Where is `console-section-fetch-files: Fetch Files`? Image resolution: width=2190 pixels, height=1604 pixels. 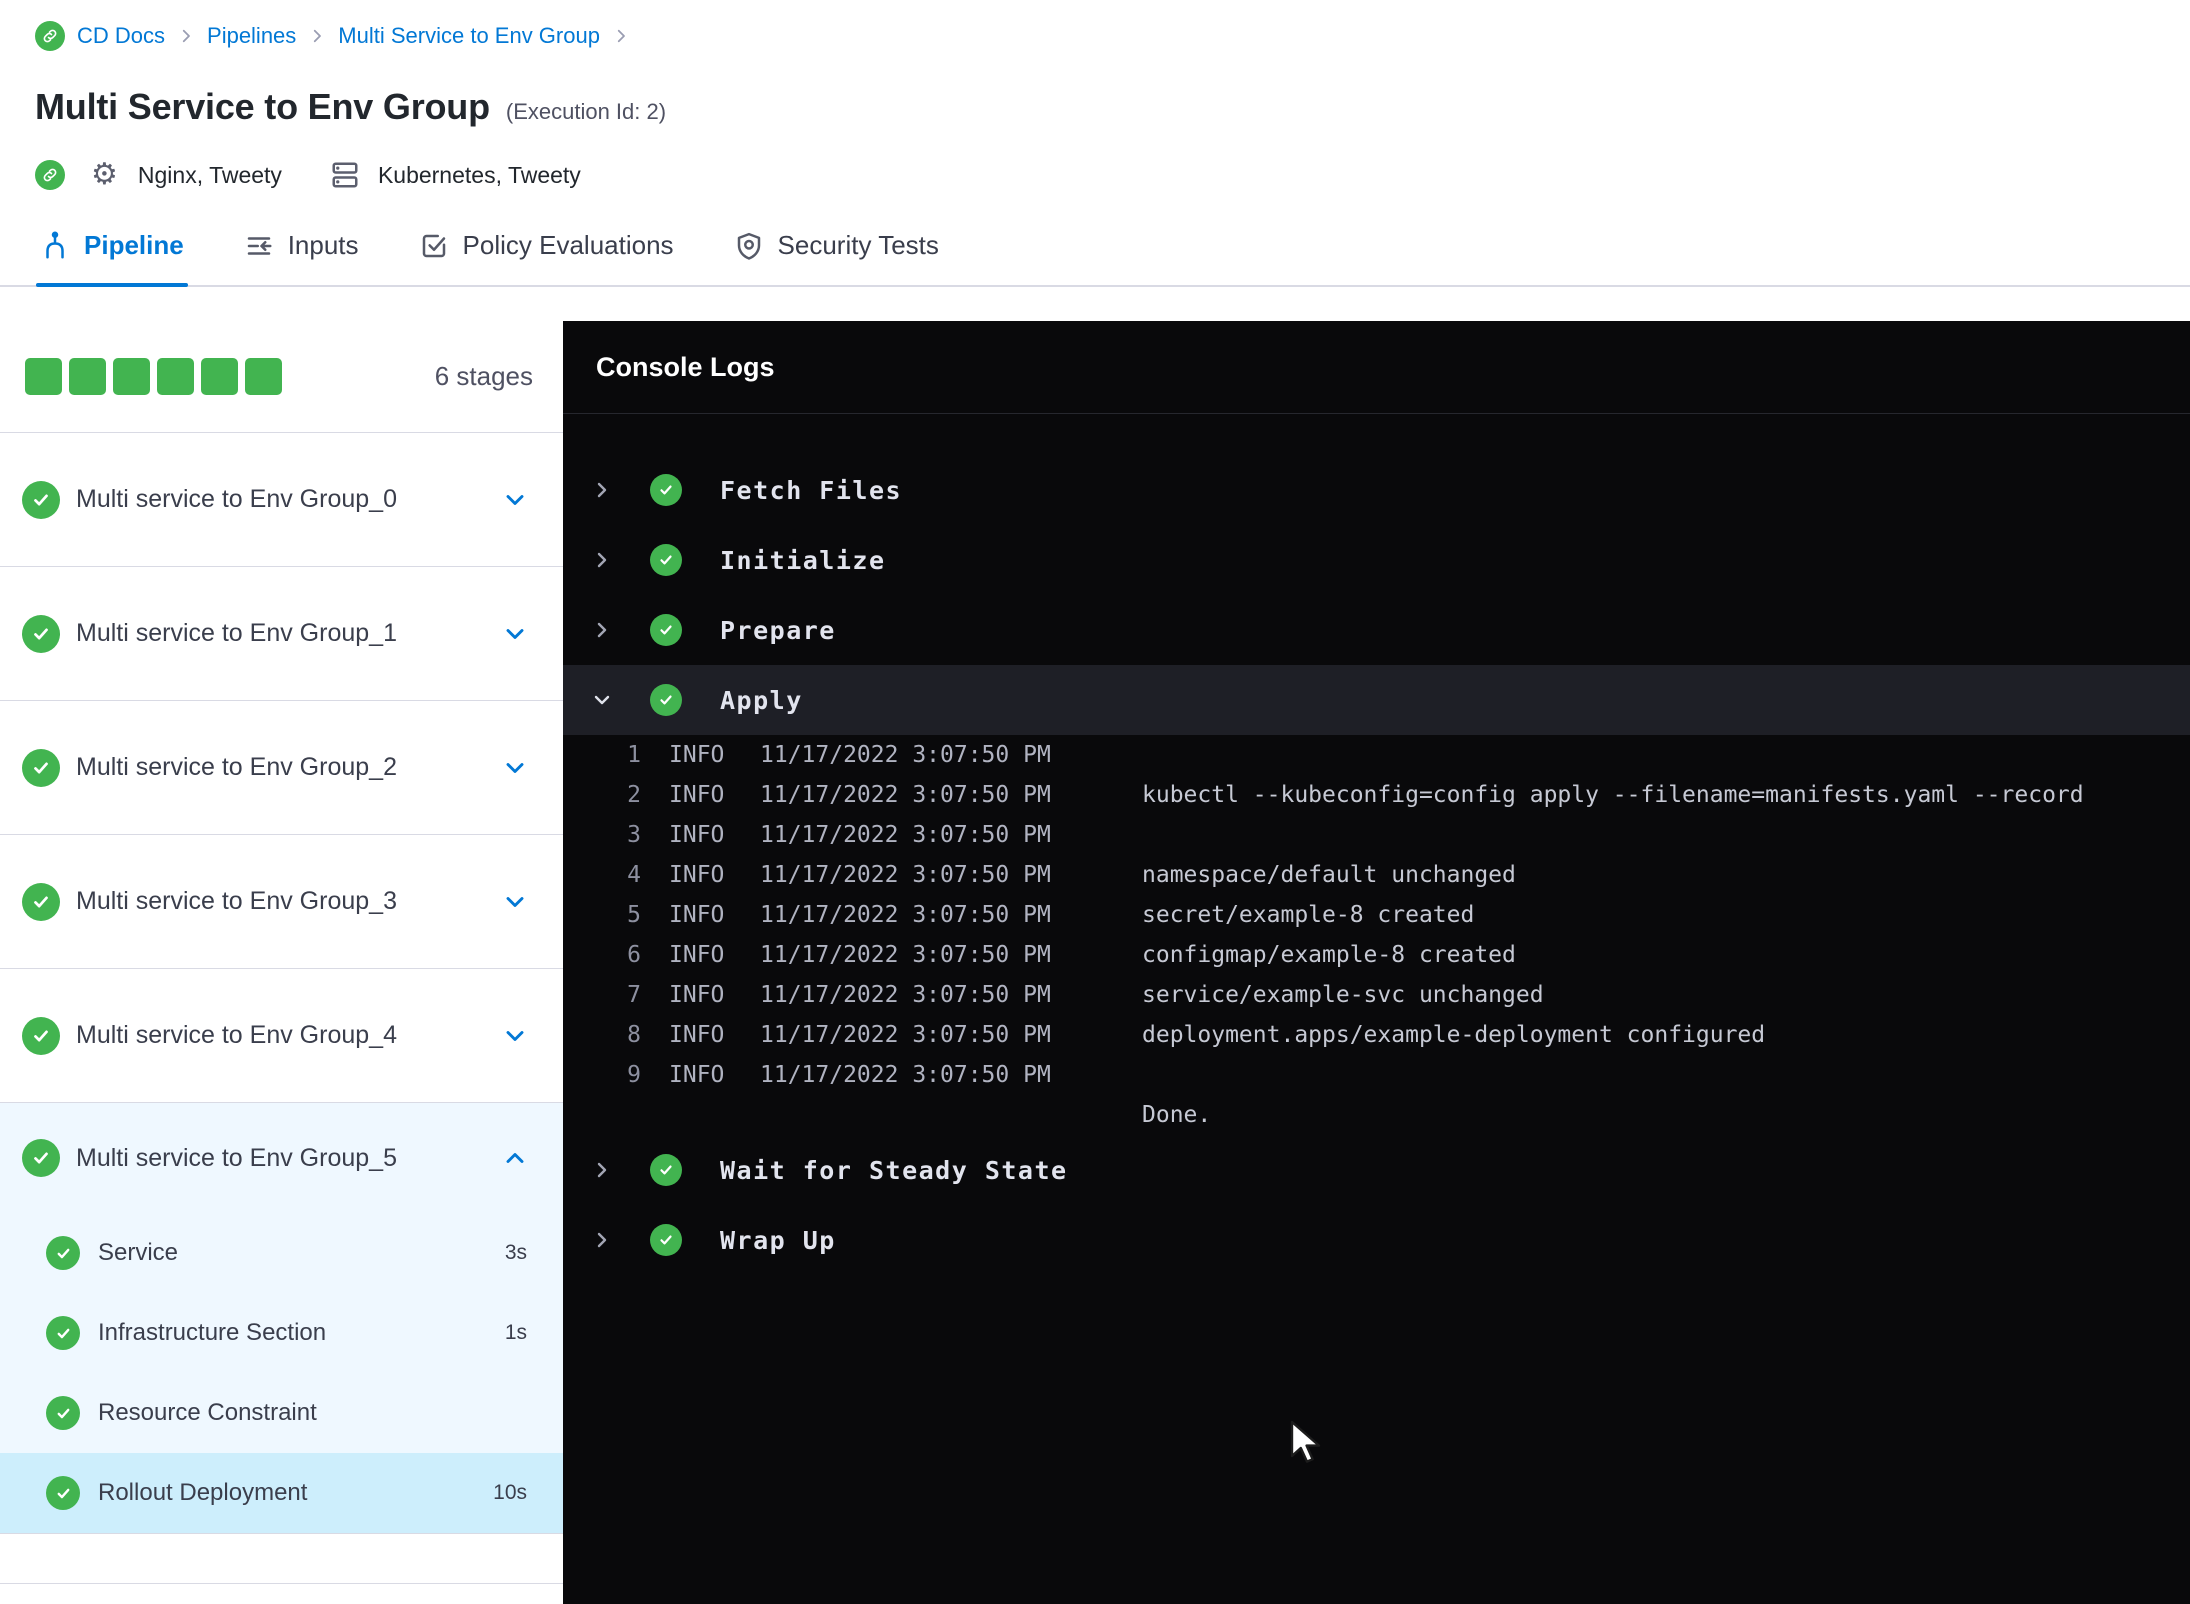
console-section-fetch-files: Fetch Files is located at coordinates (1376, 490).